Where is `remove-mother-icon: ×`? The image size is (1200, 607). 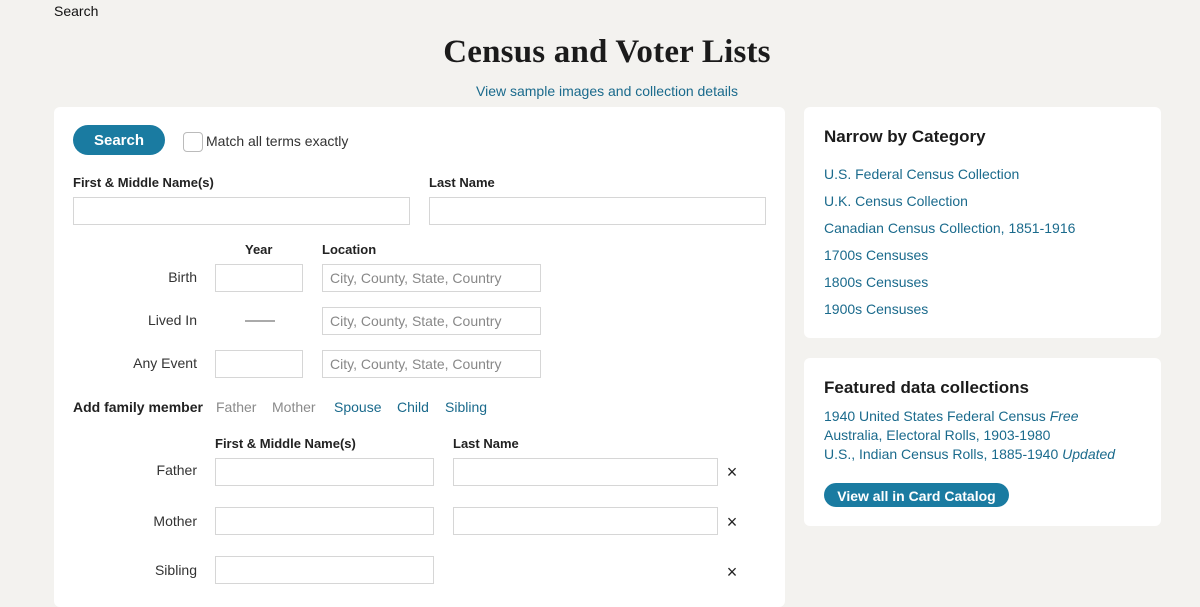
remove-mother-icon: × is located at coordinates (732, 522).